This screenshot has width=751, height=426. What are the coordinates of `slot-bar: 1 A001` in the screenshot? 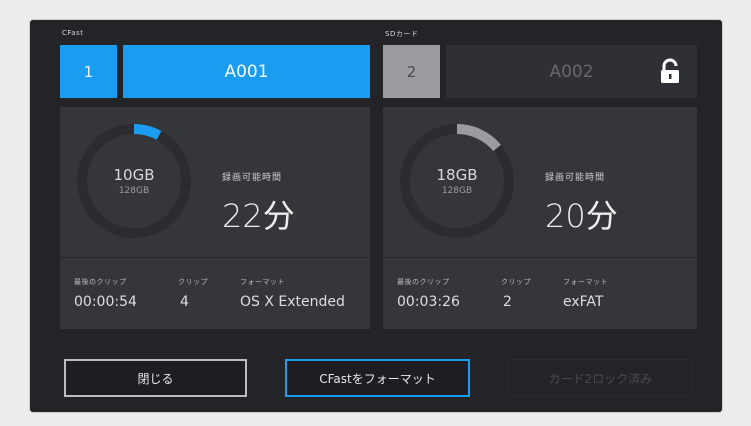 It's located at (215, 71).